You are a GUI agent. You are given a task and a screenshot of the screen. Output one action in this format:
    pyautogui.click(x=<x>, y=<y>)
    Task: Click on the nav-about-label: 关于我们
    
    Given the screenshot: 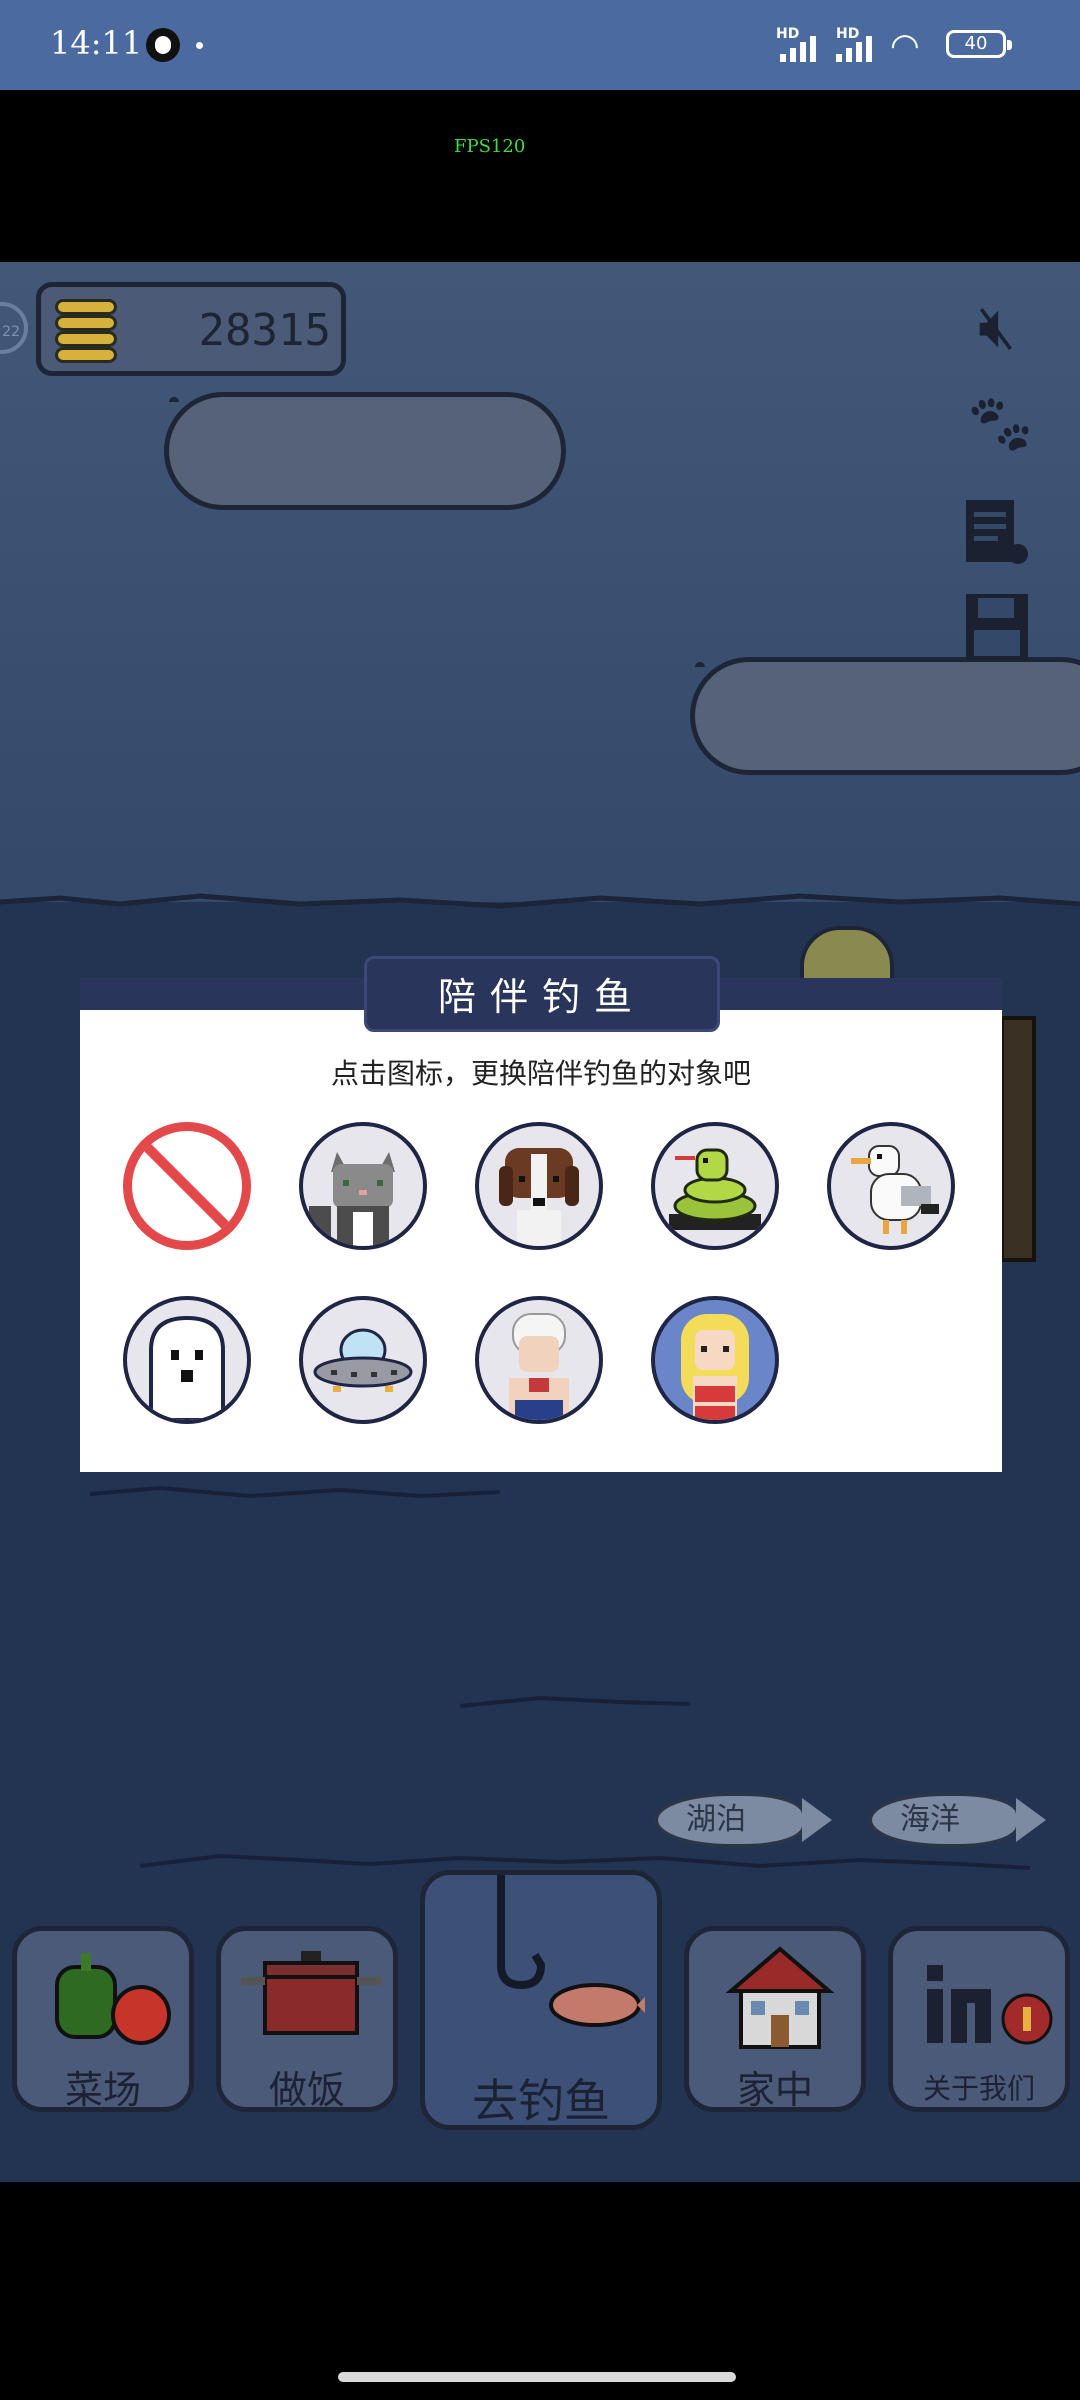 What is the action you would take?
    pyautogui.click(x=978, y=2088)
    